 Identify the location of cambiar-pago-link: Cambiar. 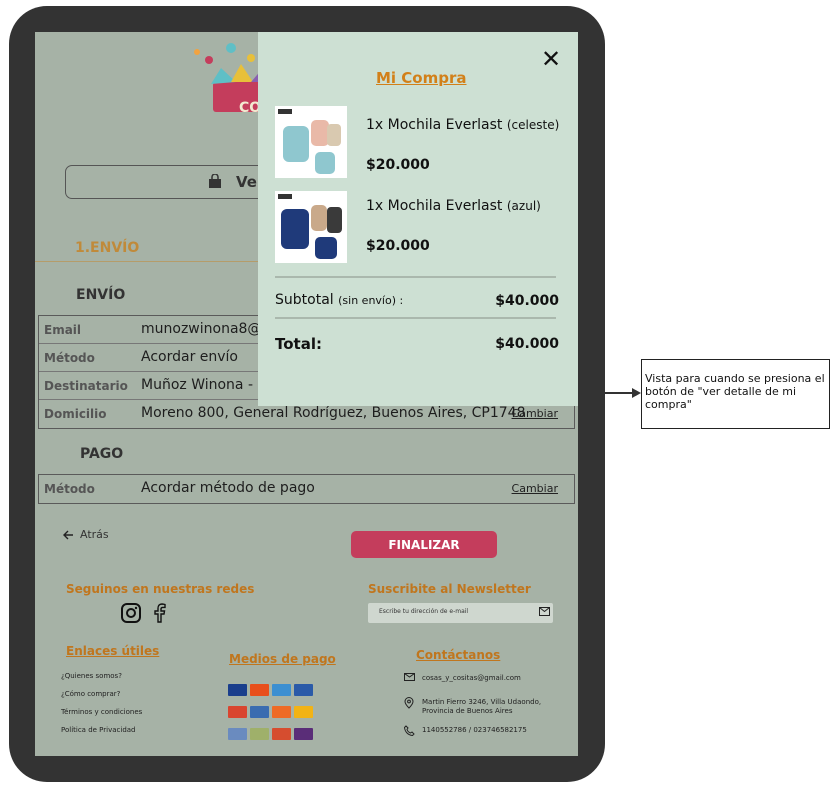
(535, 488).